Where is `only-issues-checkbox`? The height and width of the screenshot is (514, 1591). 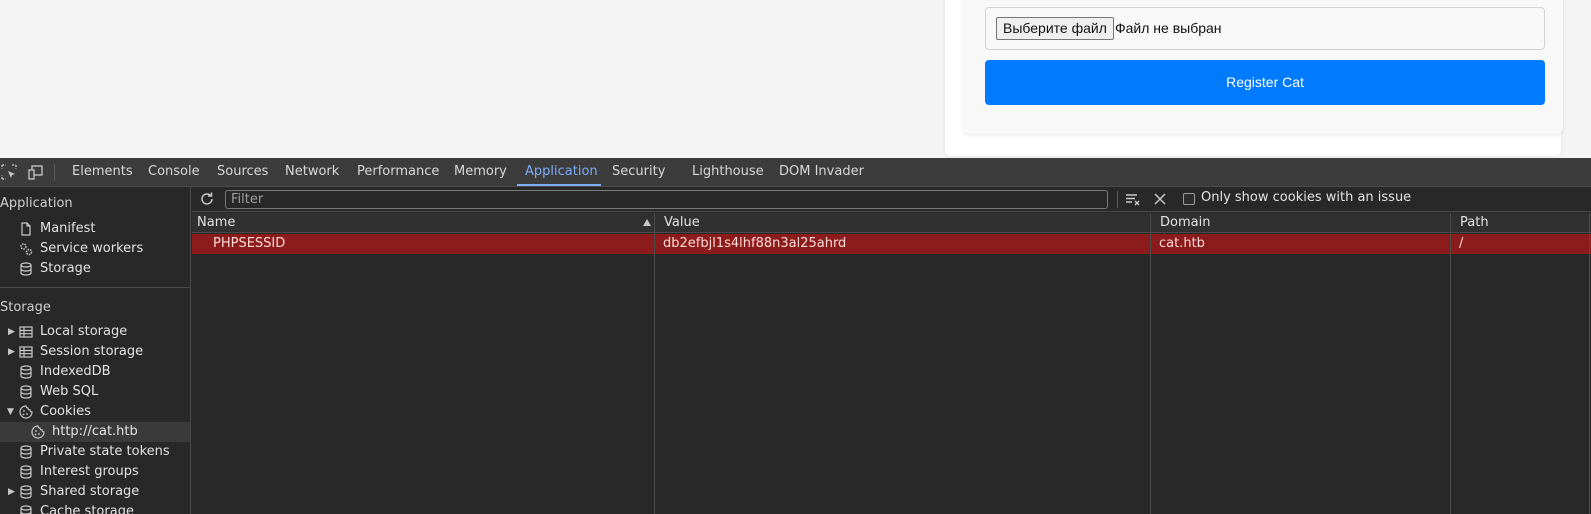
only-issues-checkbox is located at coordinates (1189, 199).